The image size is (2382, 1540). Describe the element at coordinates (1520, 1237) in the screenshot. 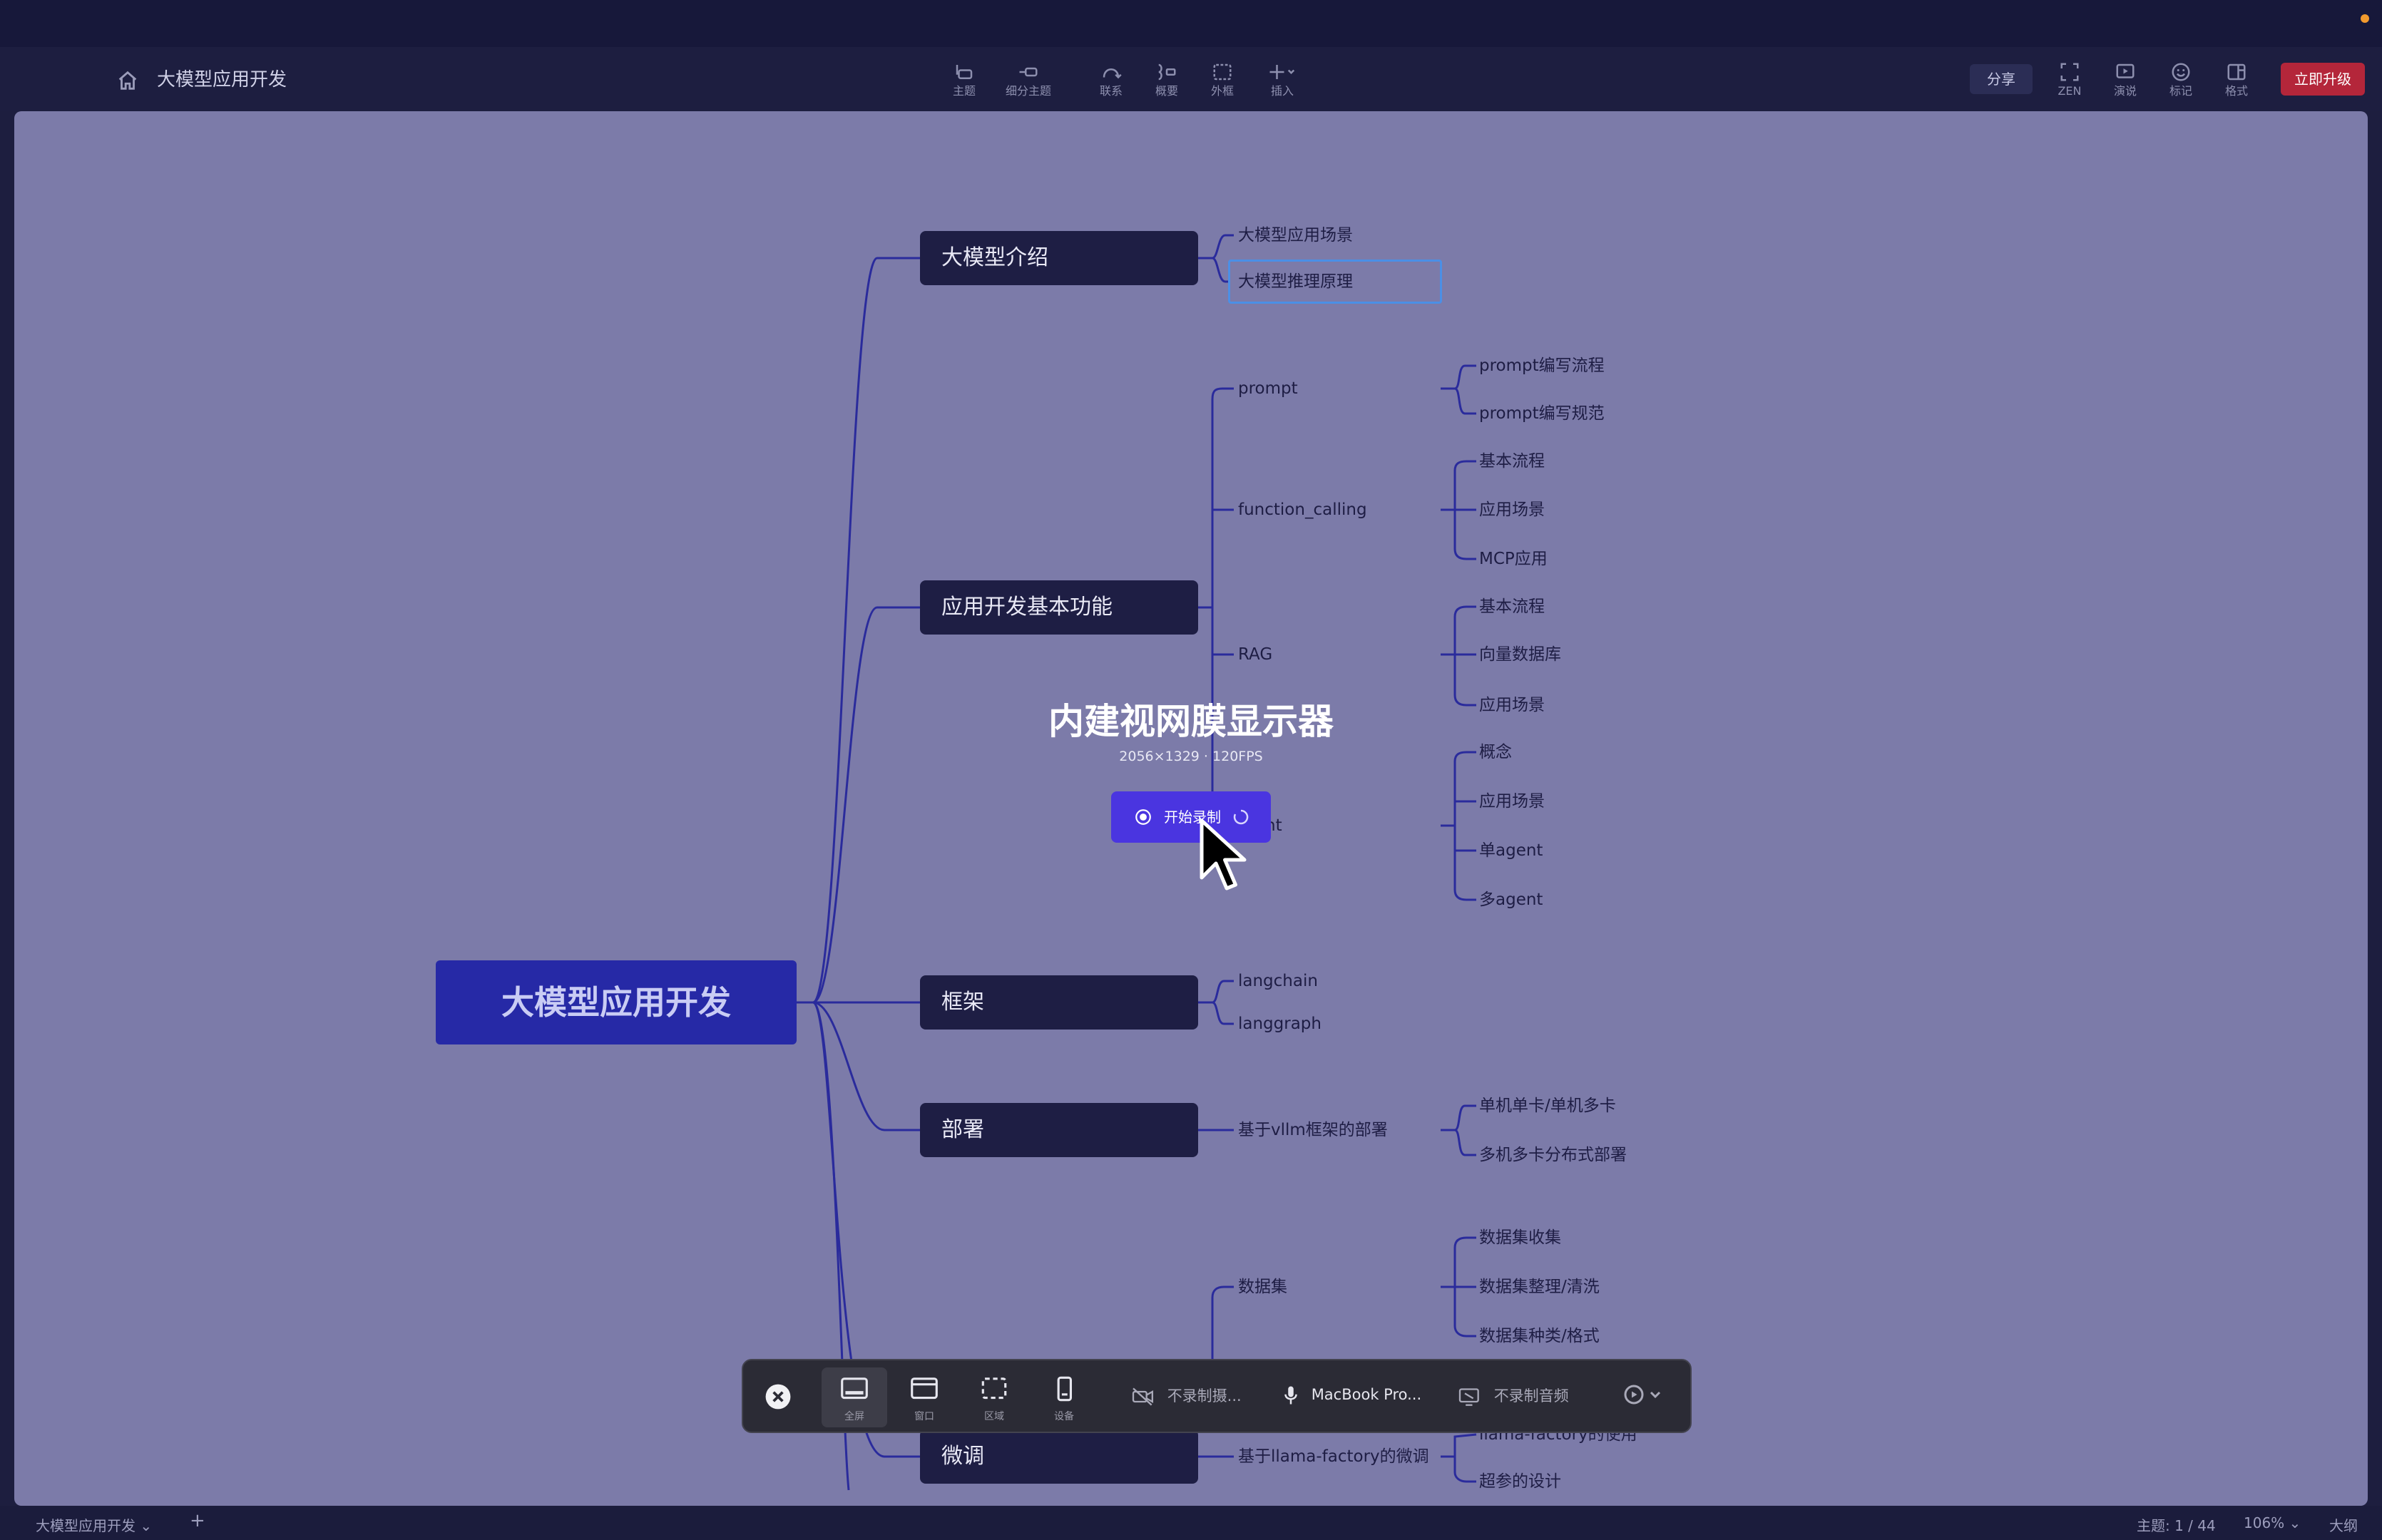

I see `leaf-dataset-collect: 数据集收集` at that location.